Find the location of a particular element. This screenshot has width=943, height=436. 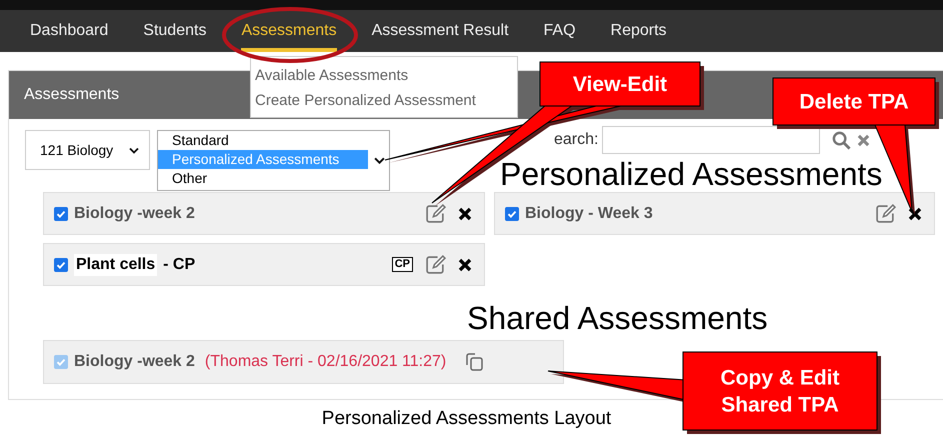

course-select: 121 Biology is located at coordinates (87, 150).